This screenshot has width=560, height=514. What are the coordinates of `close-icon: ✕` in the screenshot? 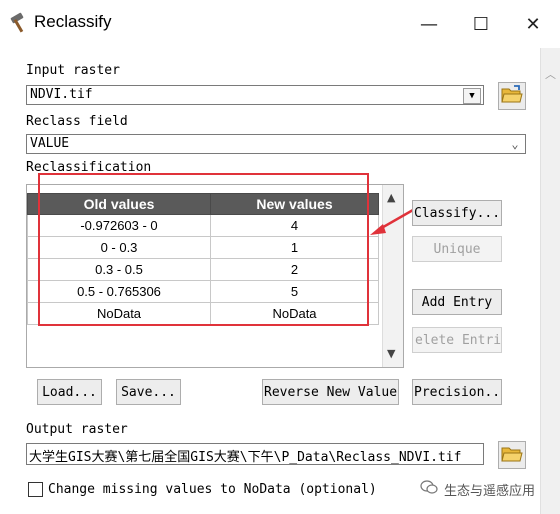 It's located at (533, 24).